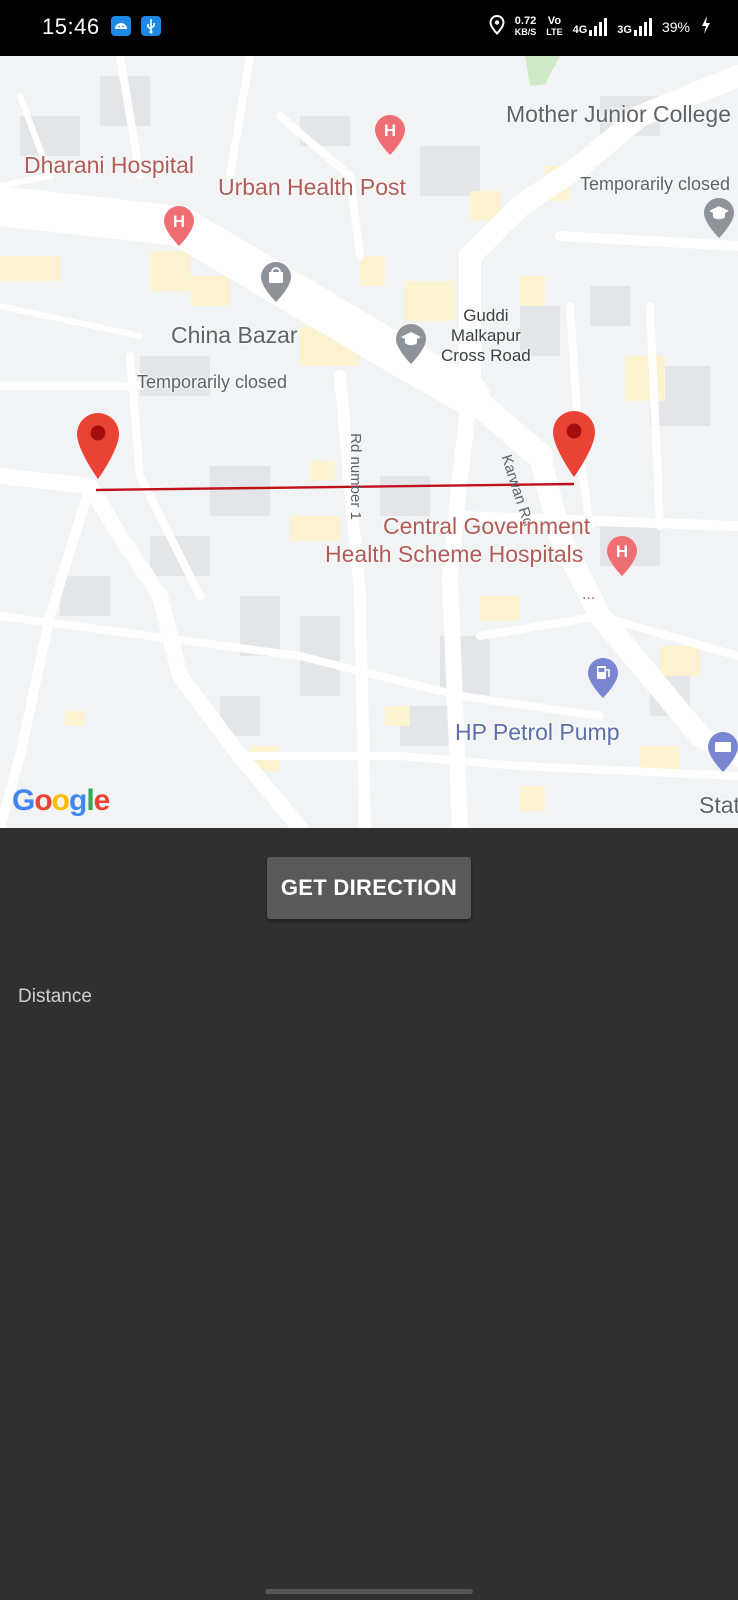 The height and width of the screenshot is (1600, 738). What do you see at coordinates (603, 678) in the screenshot?
I see `gas-station-icon` at bounding box center [603, 678].